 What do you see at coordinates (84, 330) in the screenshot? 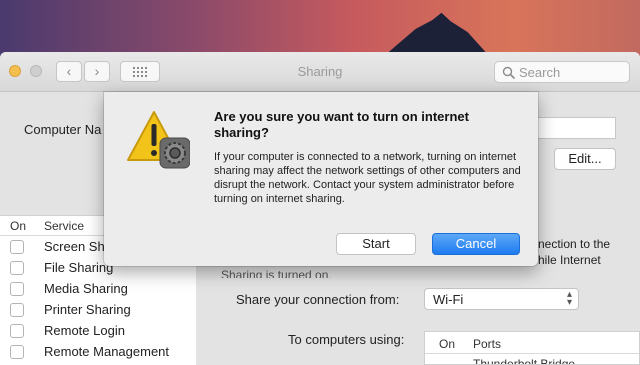
I see `service-label: Remote Login` at bounding box center [84, 330].